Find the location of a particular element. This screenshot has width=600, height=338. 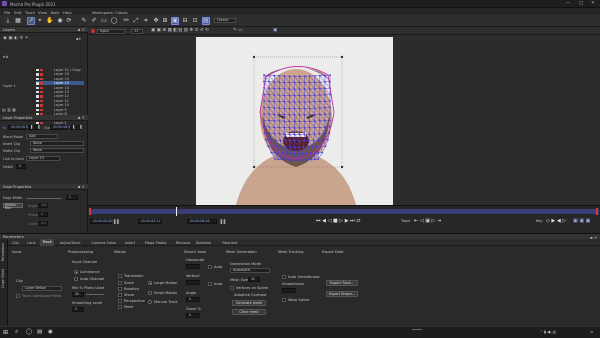

gear-icon: ✲ is located at coordinates (21, 38).